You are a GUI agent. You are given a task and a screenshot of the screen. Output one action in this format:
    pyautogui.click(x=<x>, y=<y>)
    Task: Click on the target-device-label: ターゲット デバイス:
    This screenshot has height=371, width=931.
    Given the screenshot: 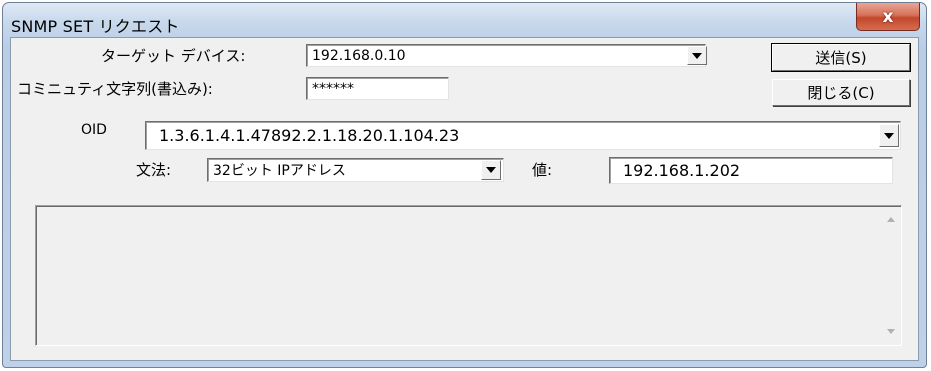 What is the action you would take?
    pyautogui.click(x=173, y=56)
    